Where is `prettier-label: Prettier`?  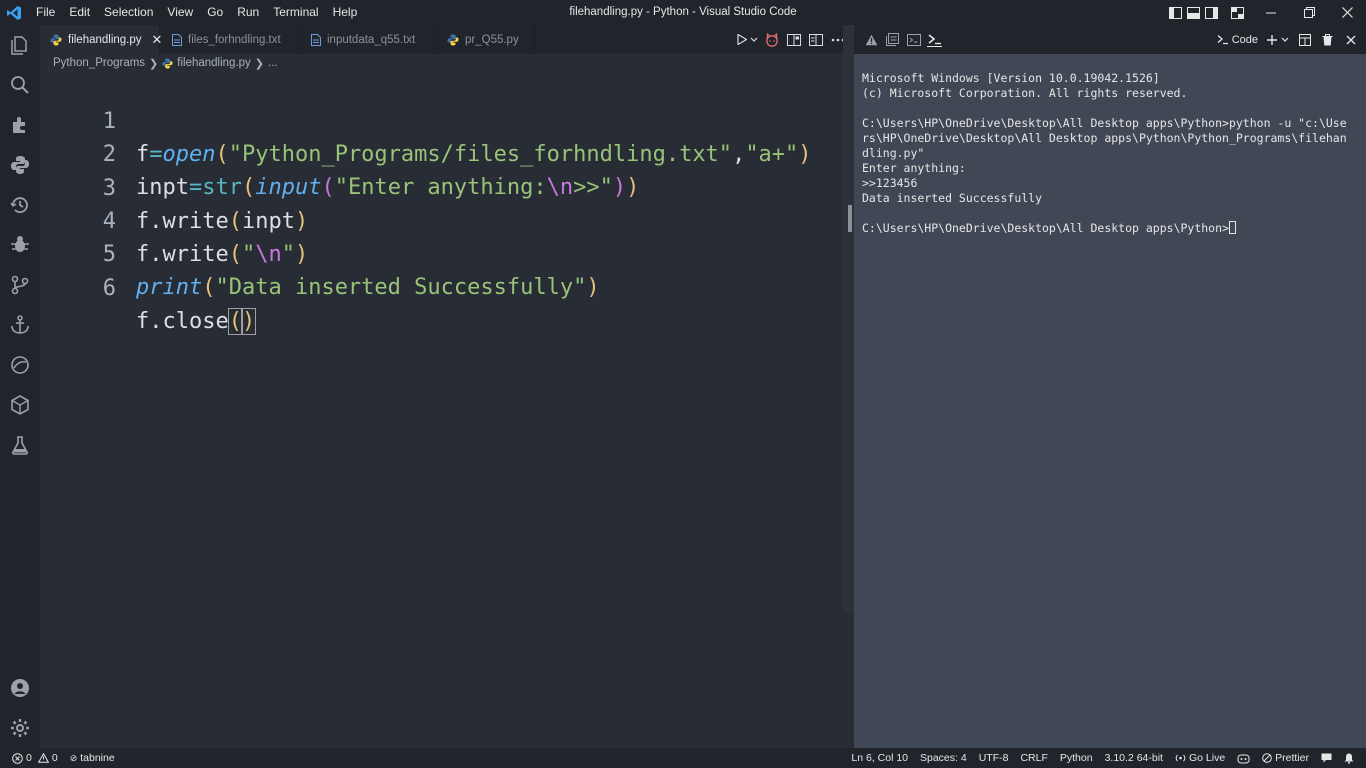 prettier-label: Prettier is located at coordinates (1292, 758).